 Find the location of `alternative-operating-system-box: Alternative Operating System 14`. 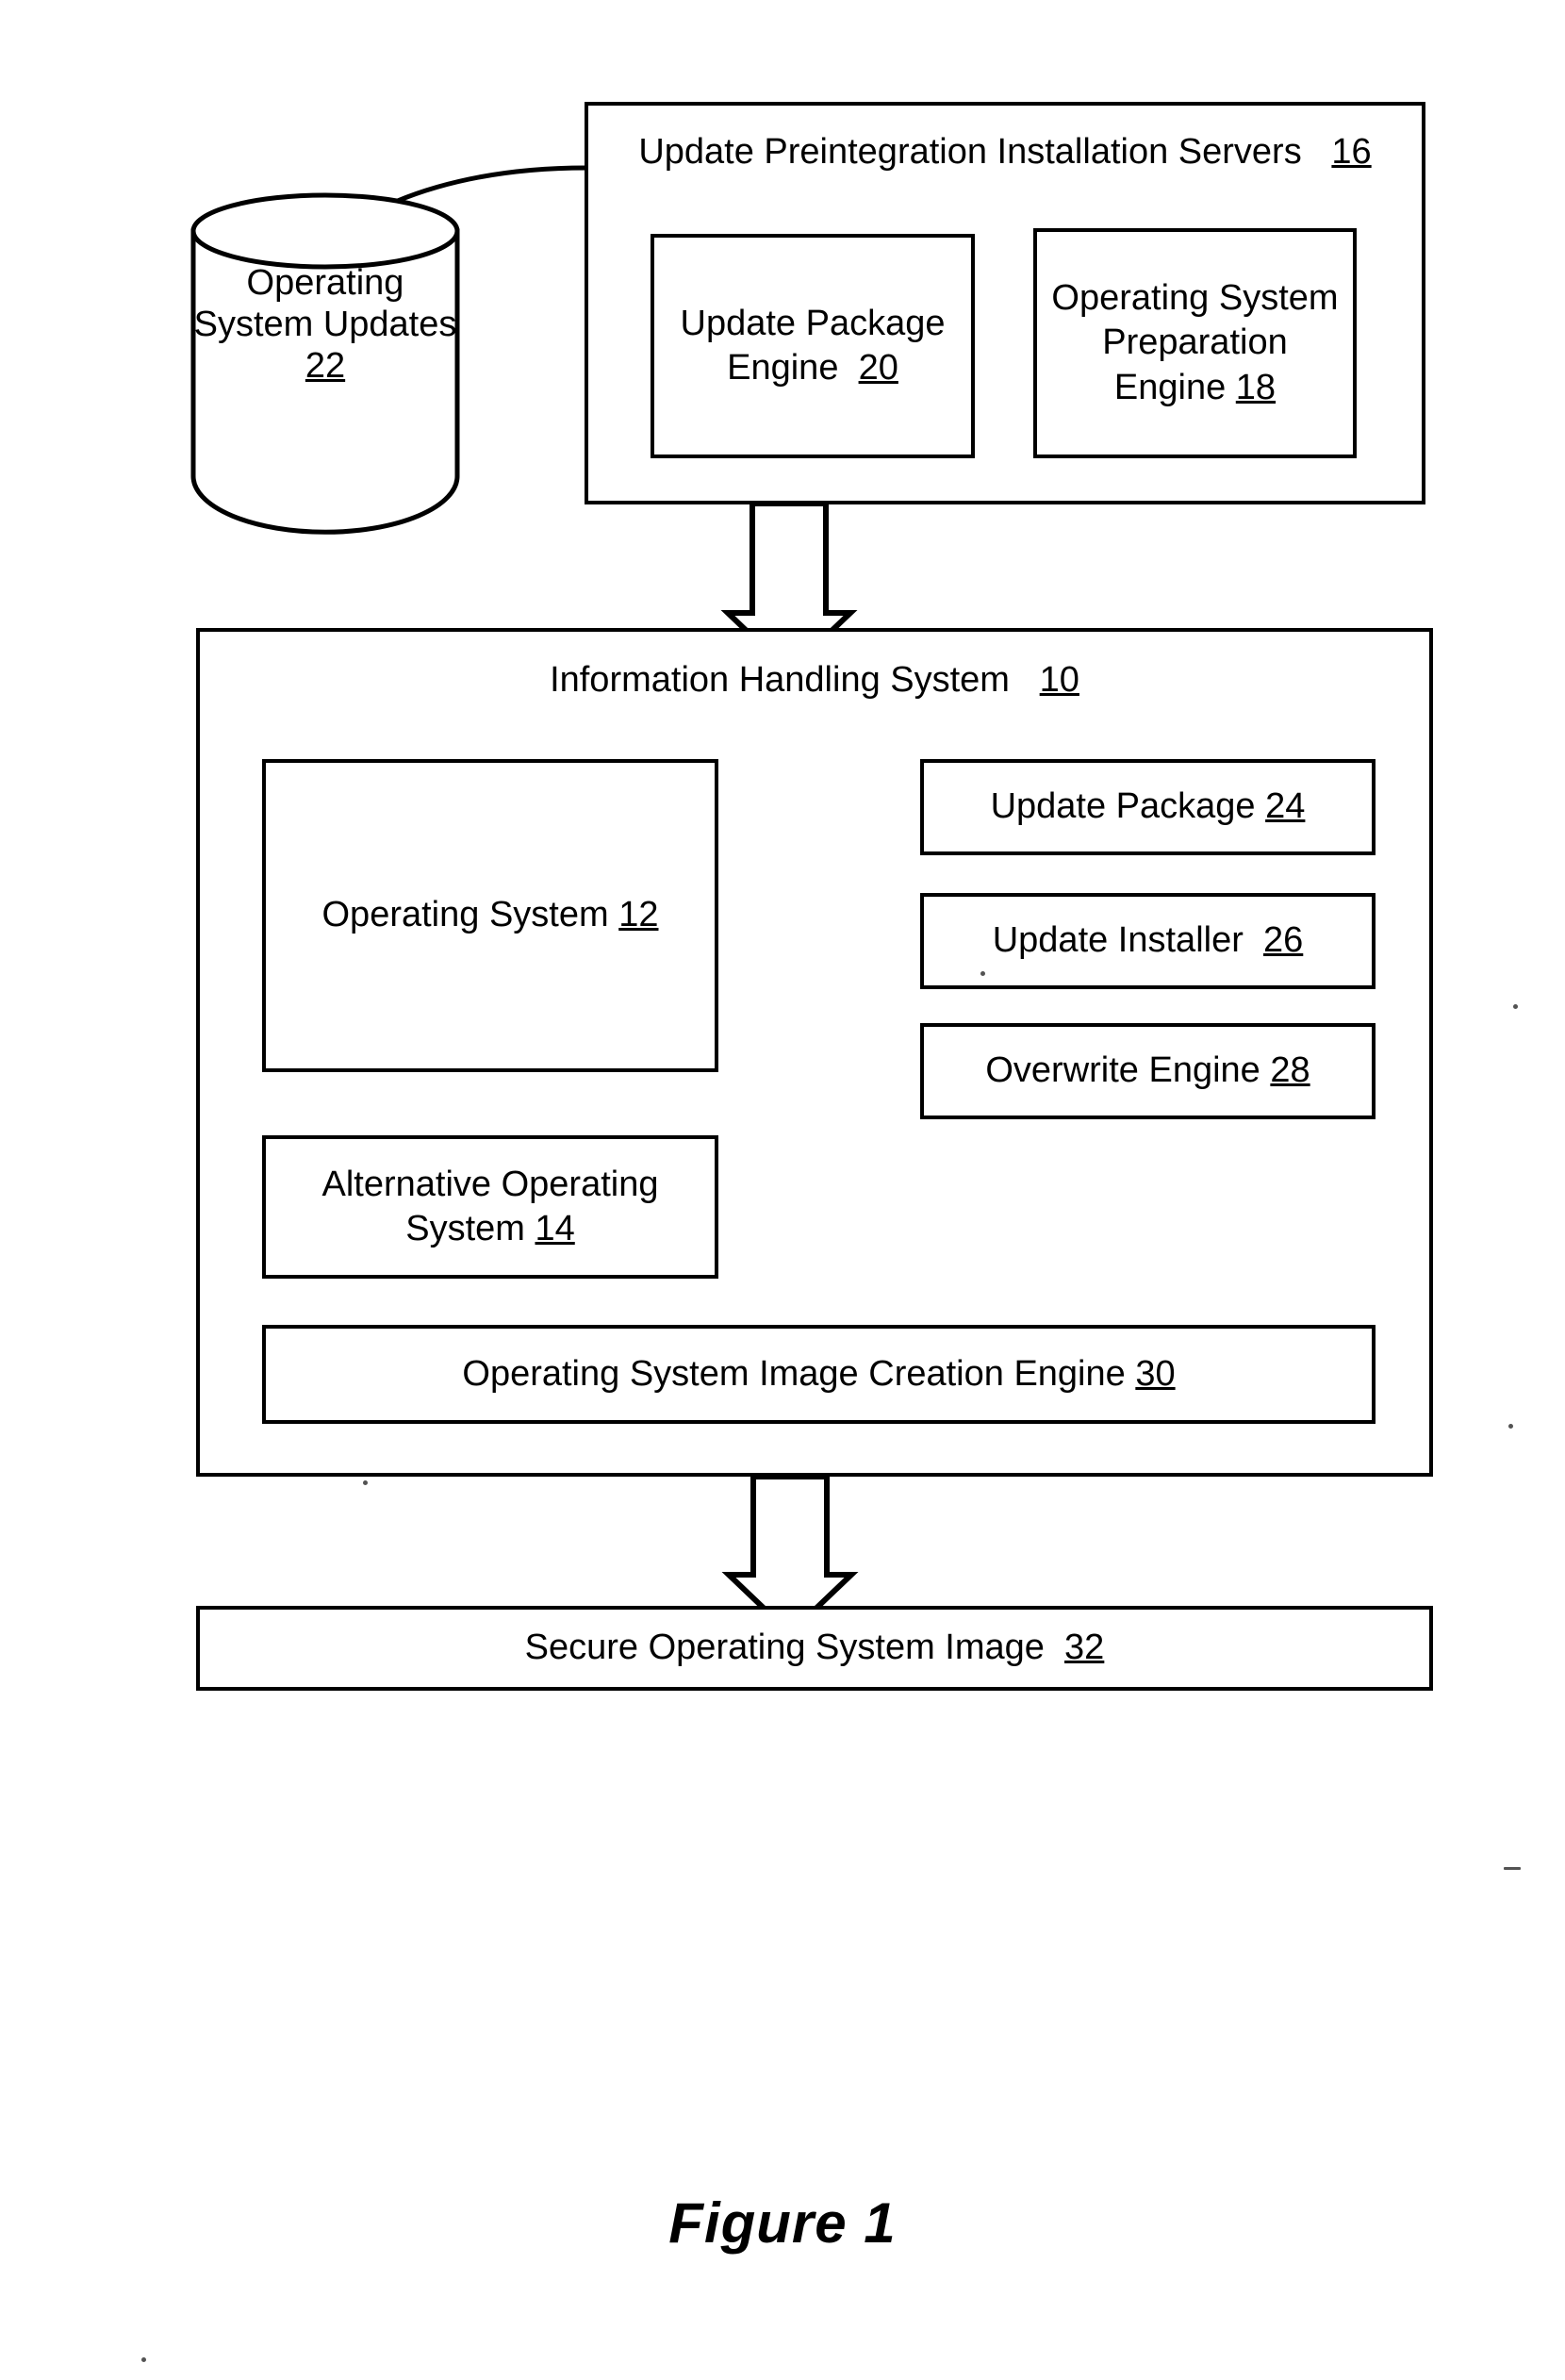

alternative-operating-system-box: Alternative Operating System 14 is located at coordinates (490, 1207).